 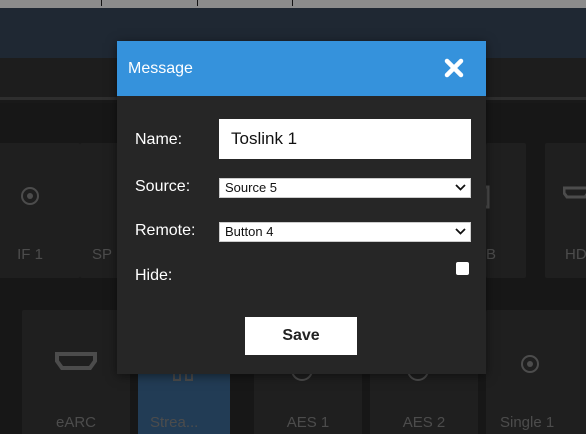 What do you see at coordinates (160, 68) in the screenshot?
I see `dialog-title: Message` at bounding box center [160, 68].